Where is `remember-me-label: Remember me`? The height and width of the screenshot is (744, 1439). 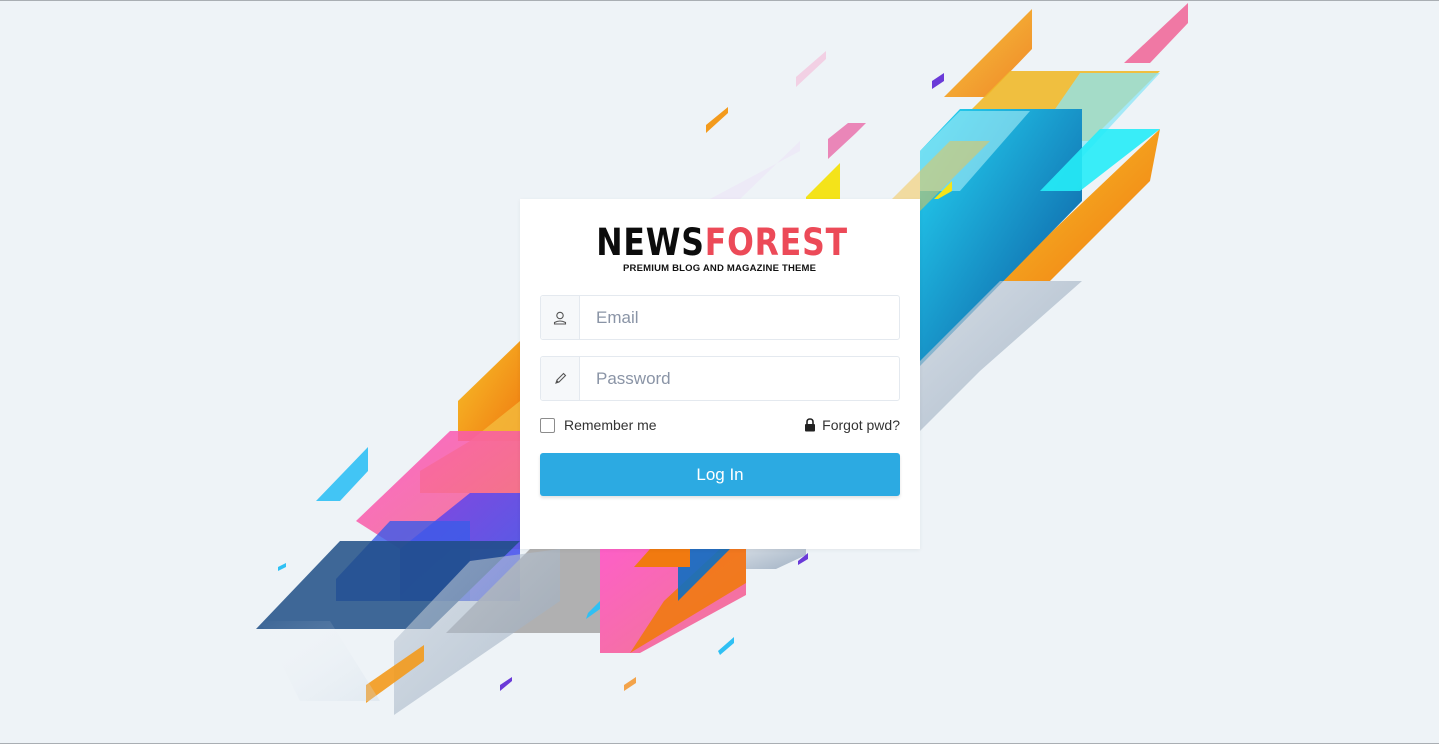
remember-me-label: Remember me is located at coordinates (610, 425).